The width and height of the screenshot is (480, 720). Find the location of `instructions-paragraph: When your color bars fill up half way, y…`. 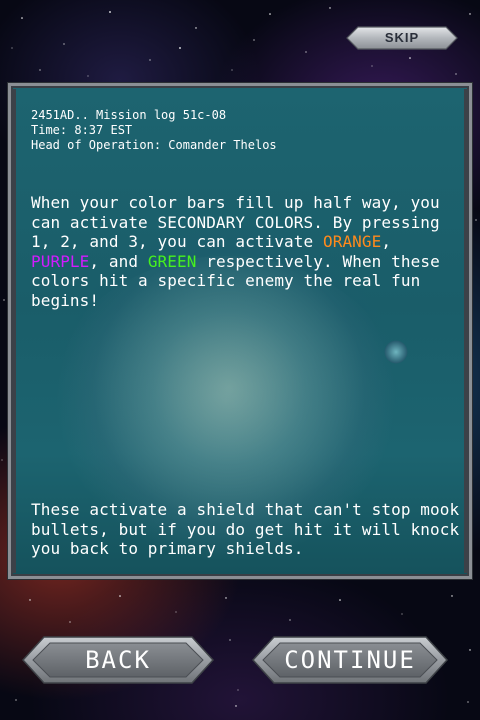

instructions-paragraph: When your color bars fill up half way, y… is located at coordinates (247, 251).